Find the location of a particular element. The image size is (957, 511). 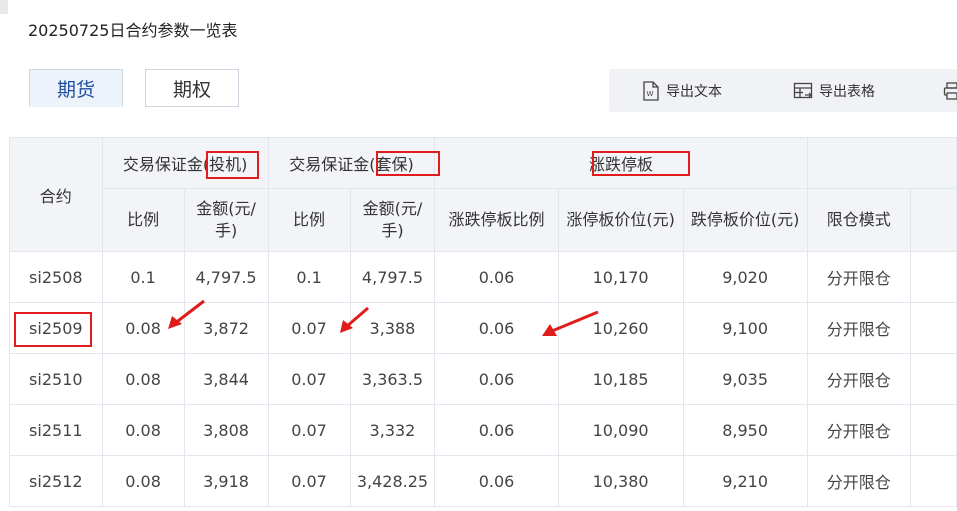

page-title: 20250725日合约参数一览表 is located at coordinates (133, 30).